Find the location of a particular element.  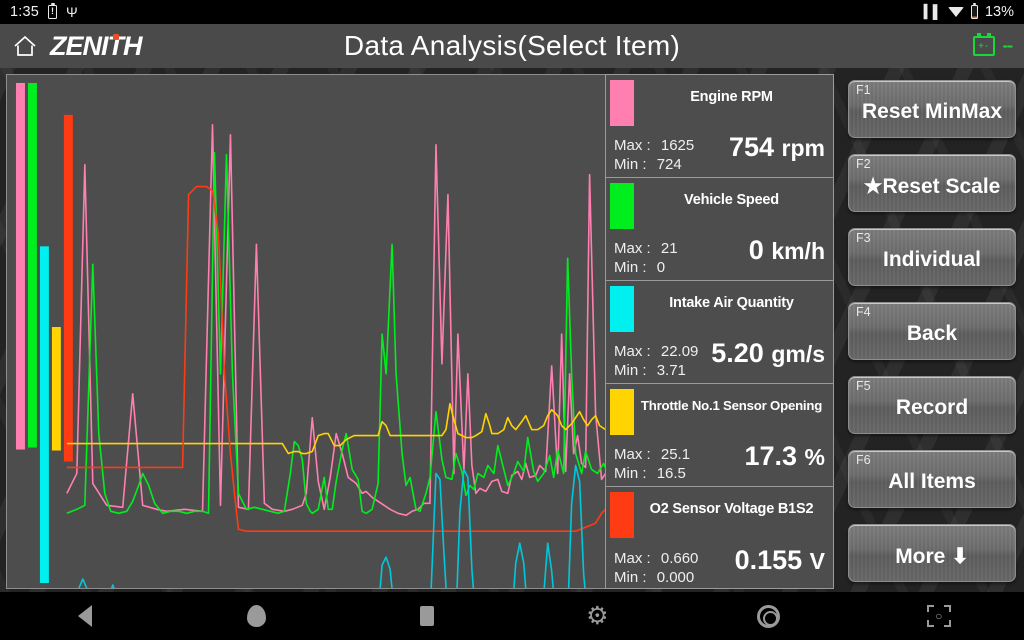

readout-value: 5.20 gm/s is located at coordinates (768, 353).